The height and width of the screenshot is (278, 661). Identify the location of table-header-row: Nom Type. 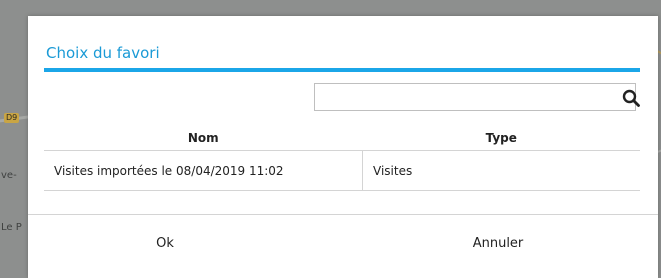
(342, 138).